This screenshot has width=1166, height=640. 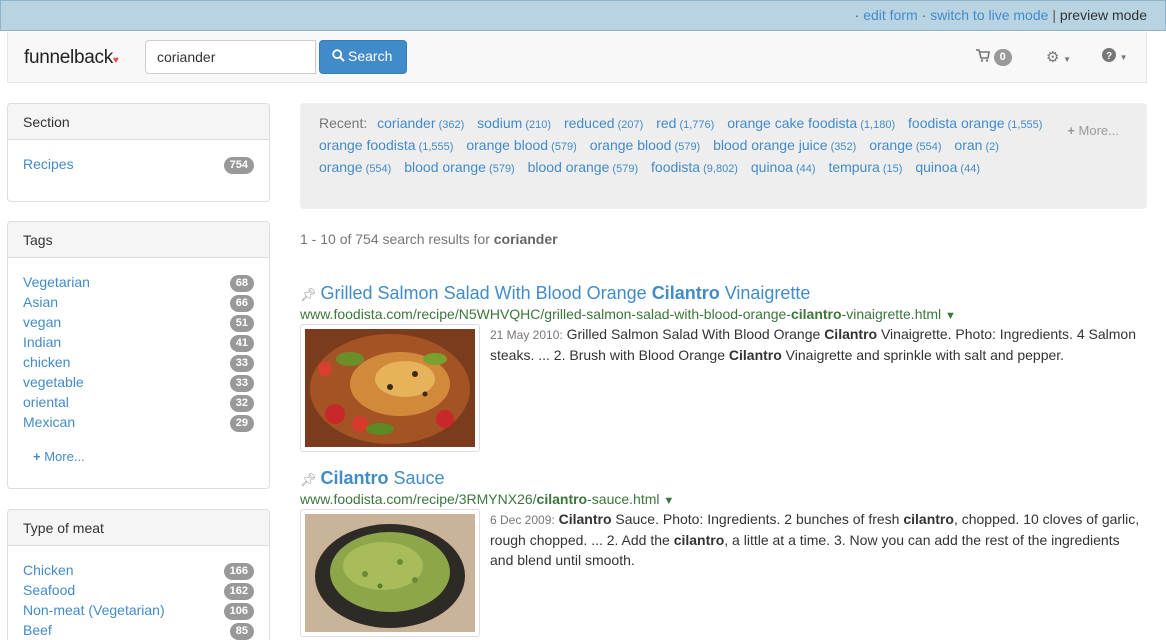 I want to click on facet-item-label: oriental, so click(x=46, y=402).